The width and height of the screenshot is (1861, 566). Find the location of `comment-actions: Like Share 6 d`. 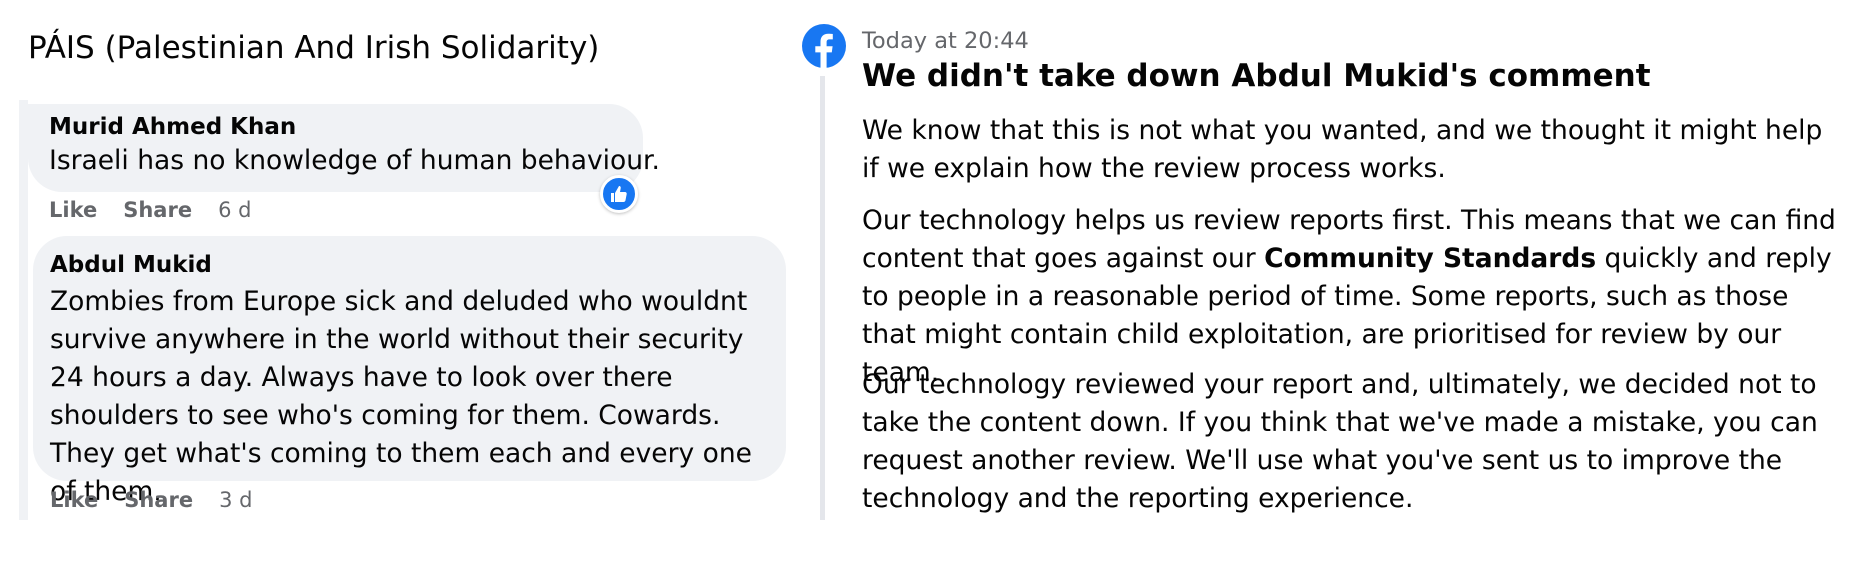

comment-actions: Like Share 6 d is located at coordinates (150, 210).